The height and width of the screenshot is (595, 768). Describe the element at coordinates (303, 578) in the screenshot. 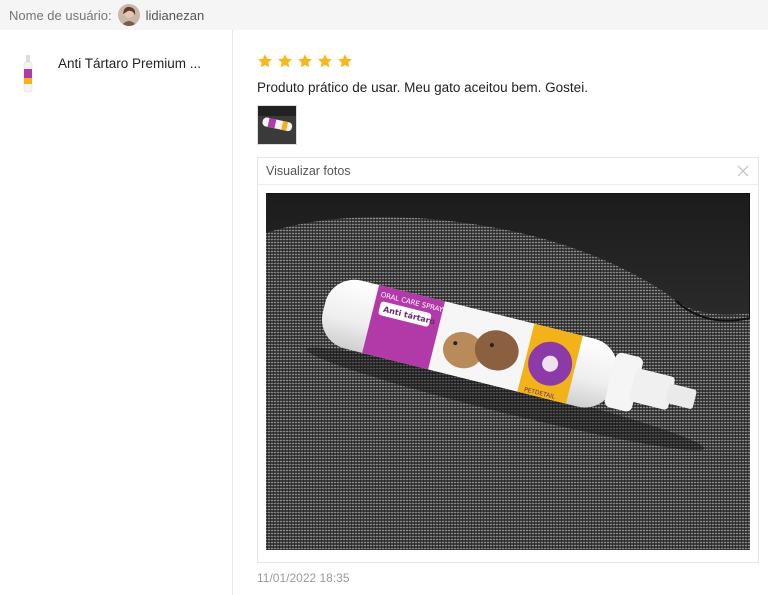

I see `review-timestamp: 11/01/2022 18:35` at that location.